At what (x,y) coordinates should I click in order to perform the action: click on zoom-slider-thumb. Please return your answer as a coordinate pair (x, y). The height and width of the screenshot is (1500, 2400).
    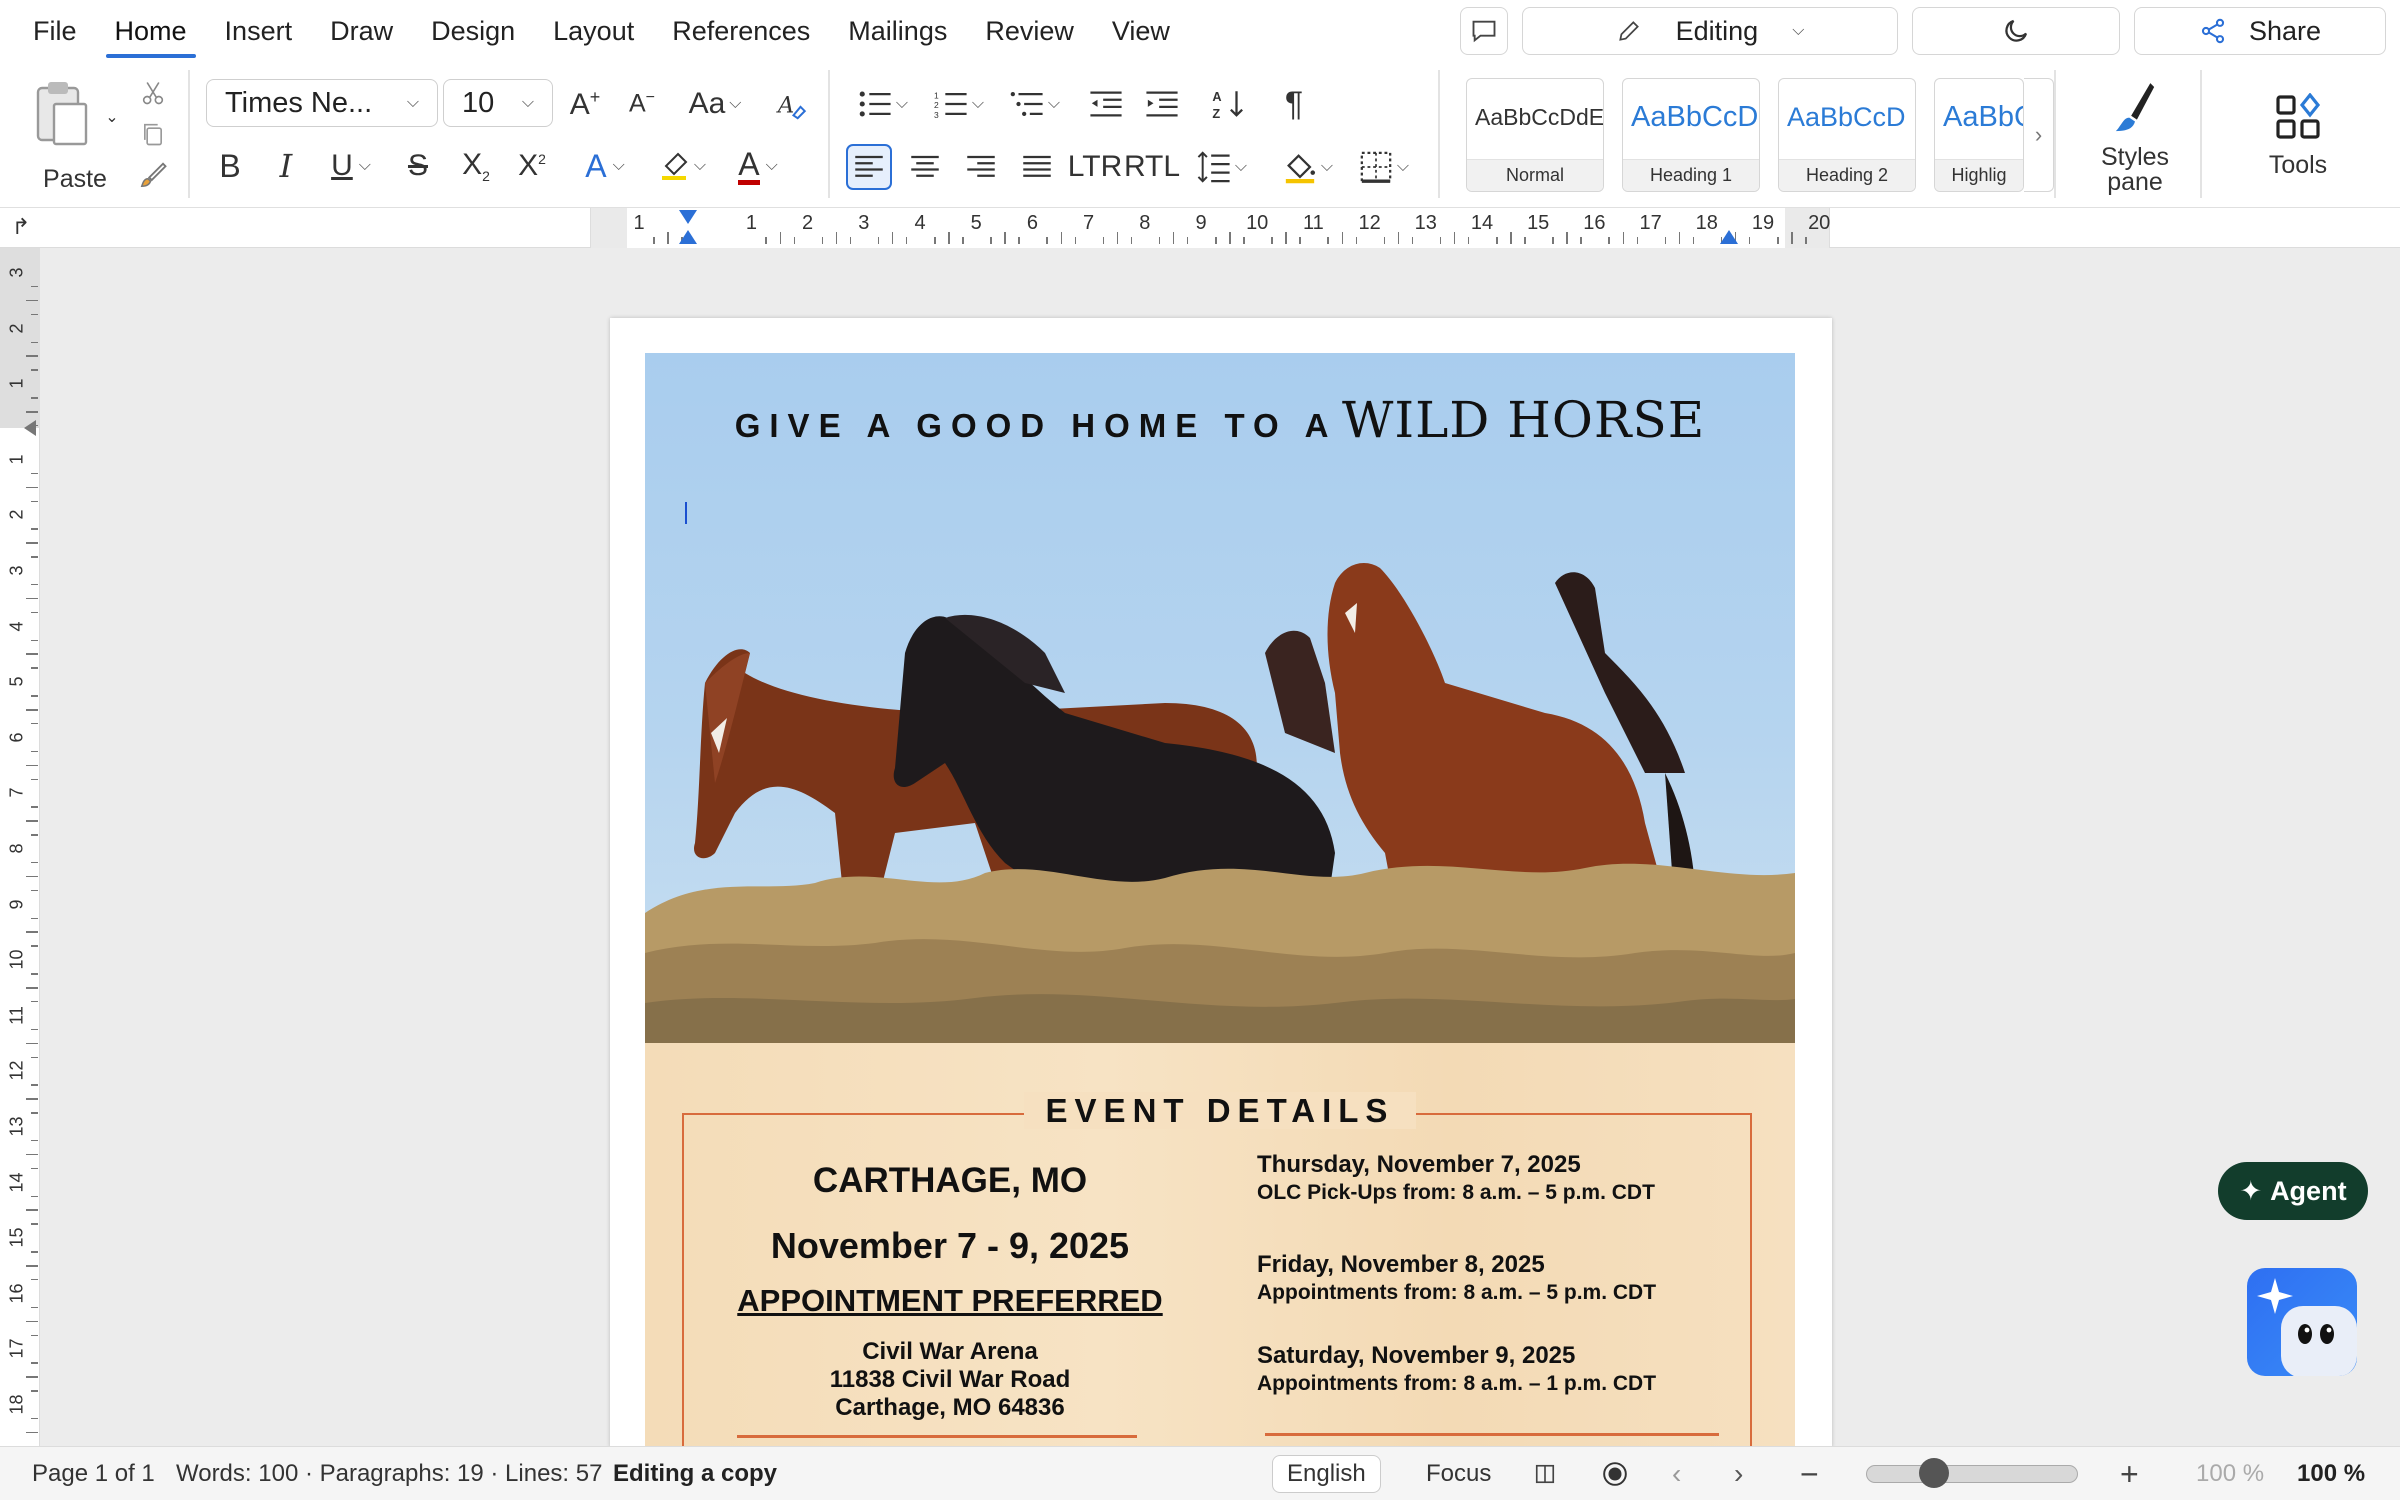
    Looking at the image, I should click on (1934, 1473).